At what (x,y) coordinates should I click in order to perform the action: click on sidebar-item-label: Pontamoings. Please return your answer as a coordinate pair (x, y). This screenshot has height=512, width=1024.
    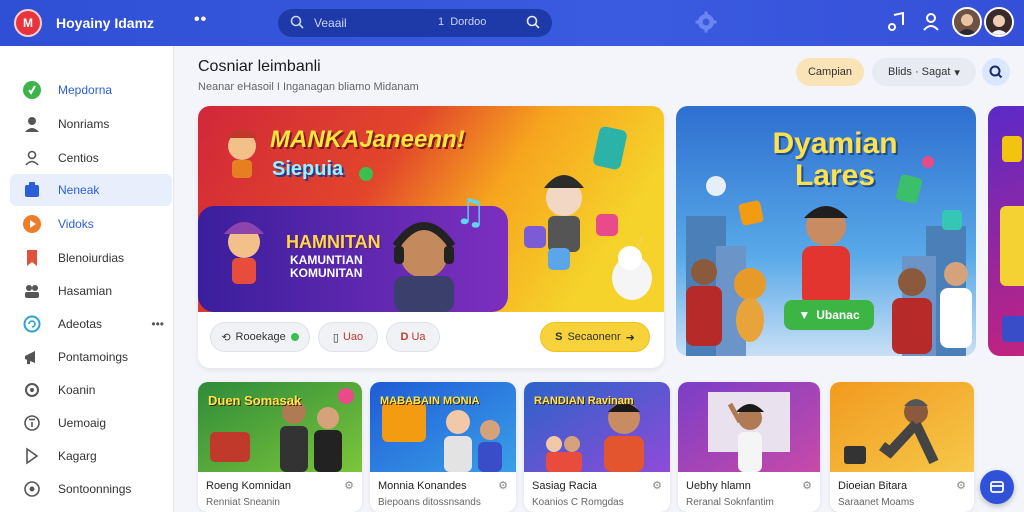
    Looking at the image, I should click on (93, 357).